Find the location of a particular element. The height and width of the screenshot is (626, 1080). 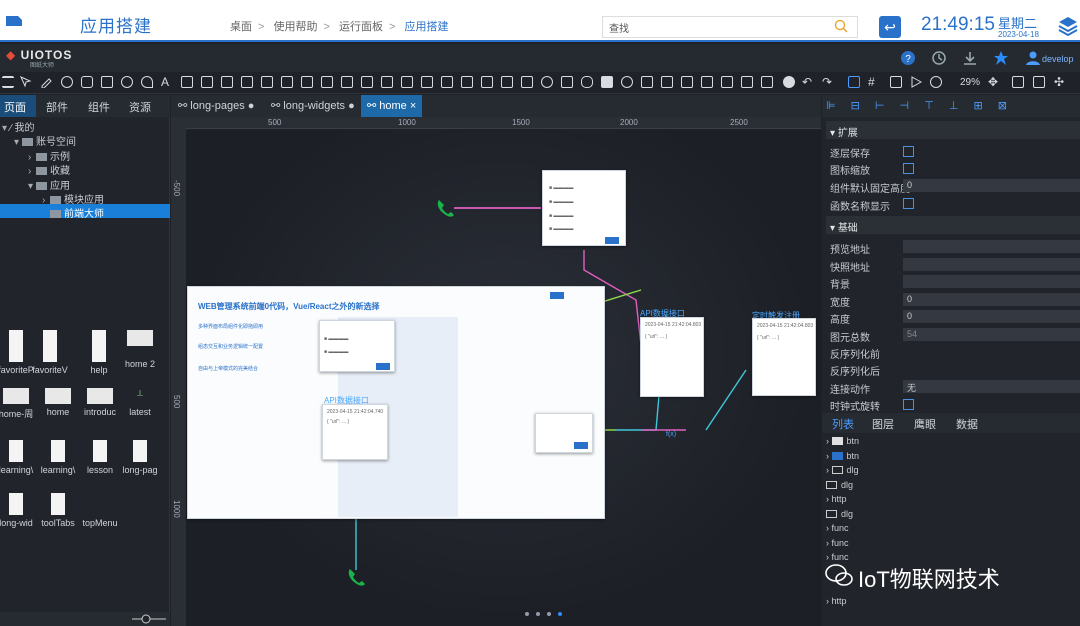

help-icon: ? is located at coordinates (908, 58).